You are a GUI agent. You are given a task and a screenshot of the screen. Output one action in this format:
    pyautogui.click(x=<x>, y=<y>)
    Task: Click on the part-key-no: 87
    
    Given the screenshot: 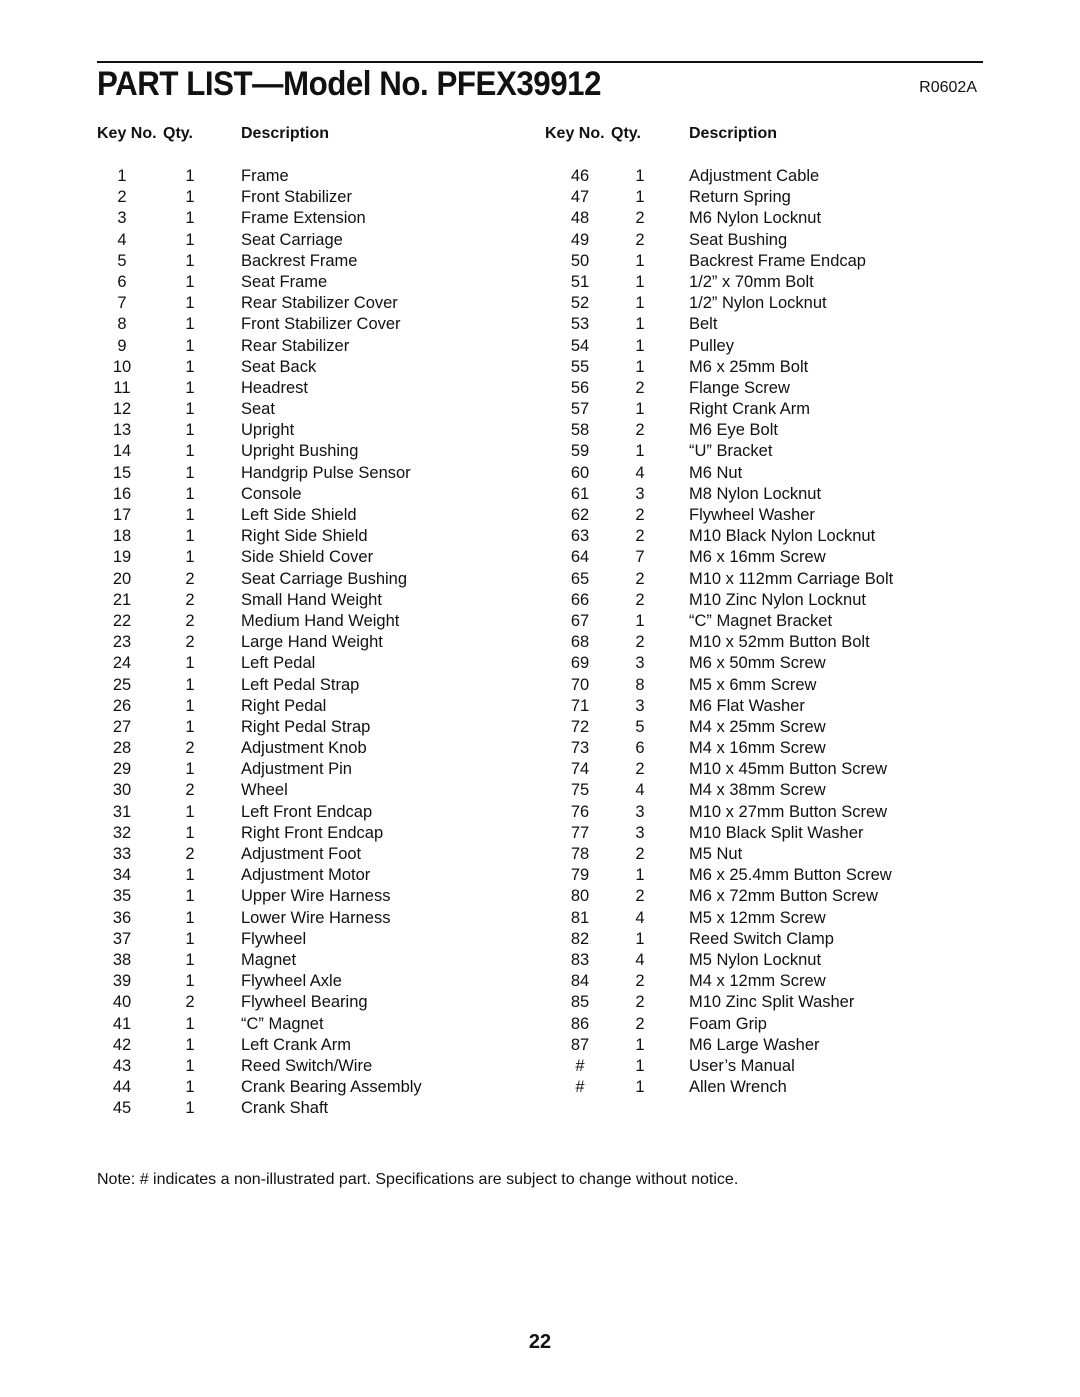 What is the action you would take?
    pyautogui.click(x=580, y=1044)
    